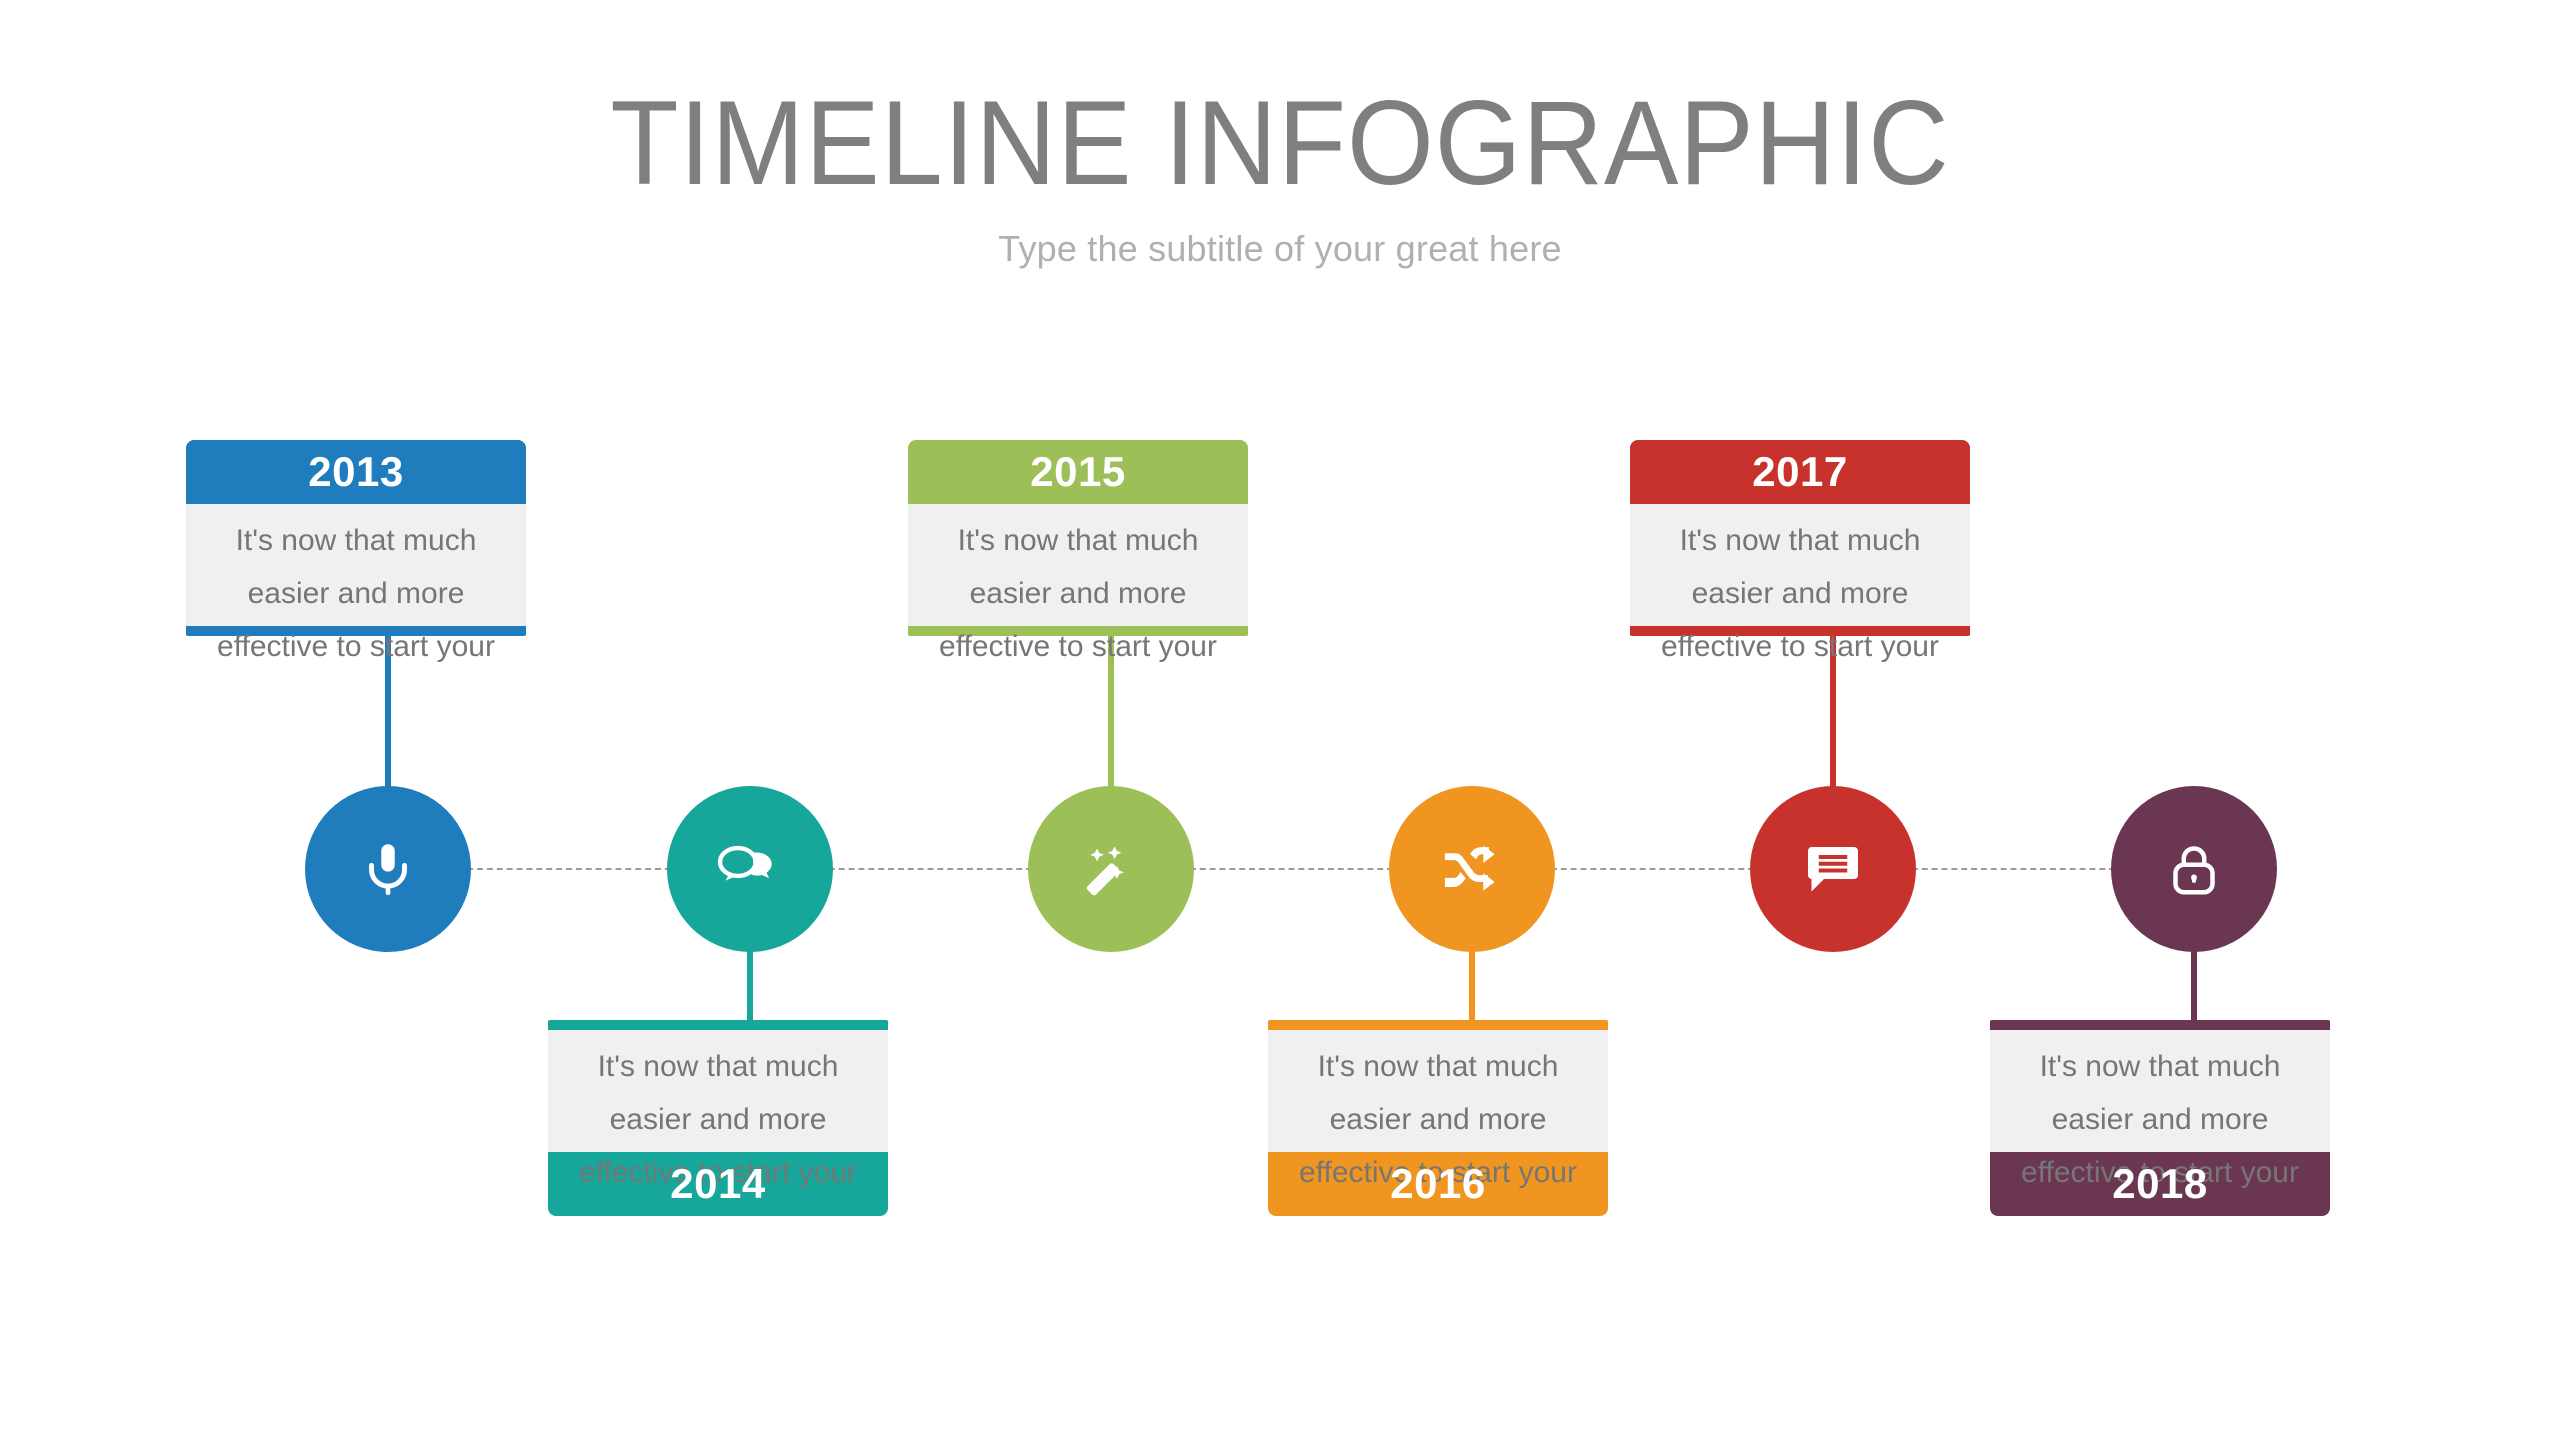  I want to click on timeline-node-2013, so click(388, 869).